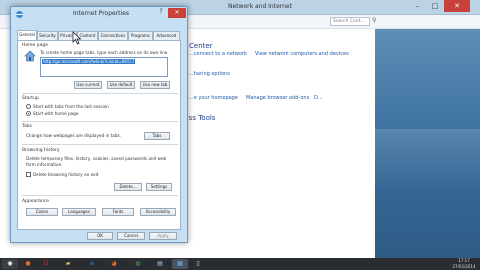  What do you see at coordinates (114, 264) in the screenshot?
I see `firefox-icon: ◕` at bounding box center [114, 264].